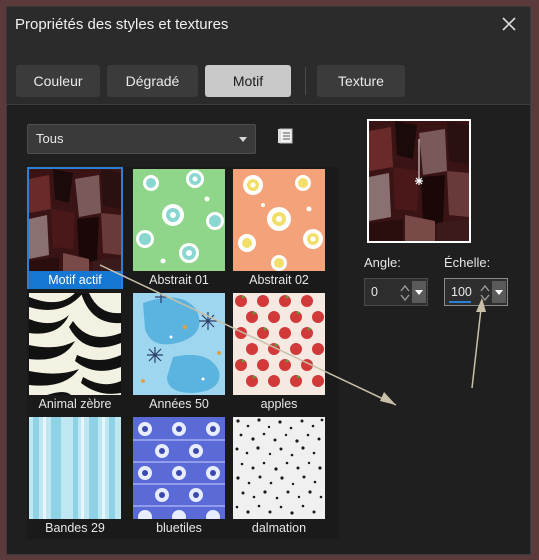 This screenshot has width=539, height=560. I want to click on scale-value: 100, so click(461, 292).